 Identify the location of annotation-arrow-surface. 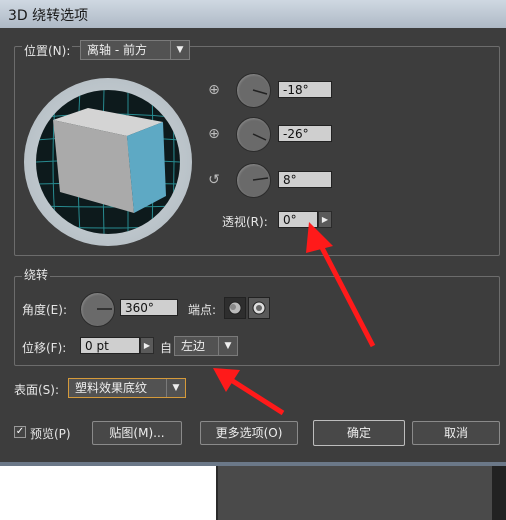
(255, 395).